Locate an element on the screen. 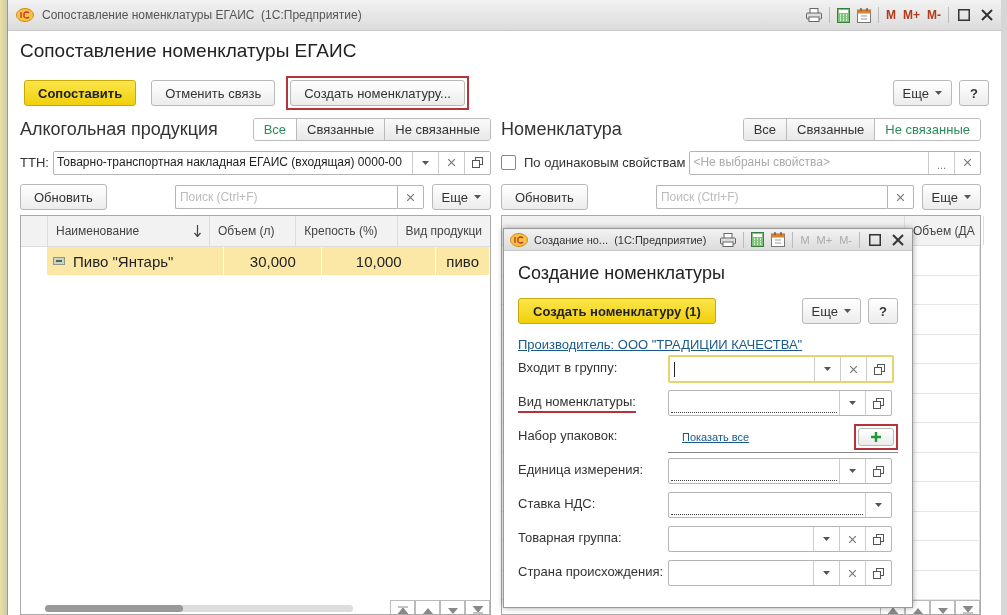 This screenshot has width=1007, height=615. field-label: Ставка НДС: is located at coordinates (557, 504).